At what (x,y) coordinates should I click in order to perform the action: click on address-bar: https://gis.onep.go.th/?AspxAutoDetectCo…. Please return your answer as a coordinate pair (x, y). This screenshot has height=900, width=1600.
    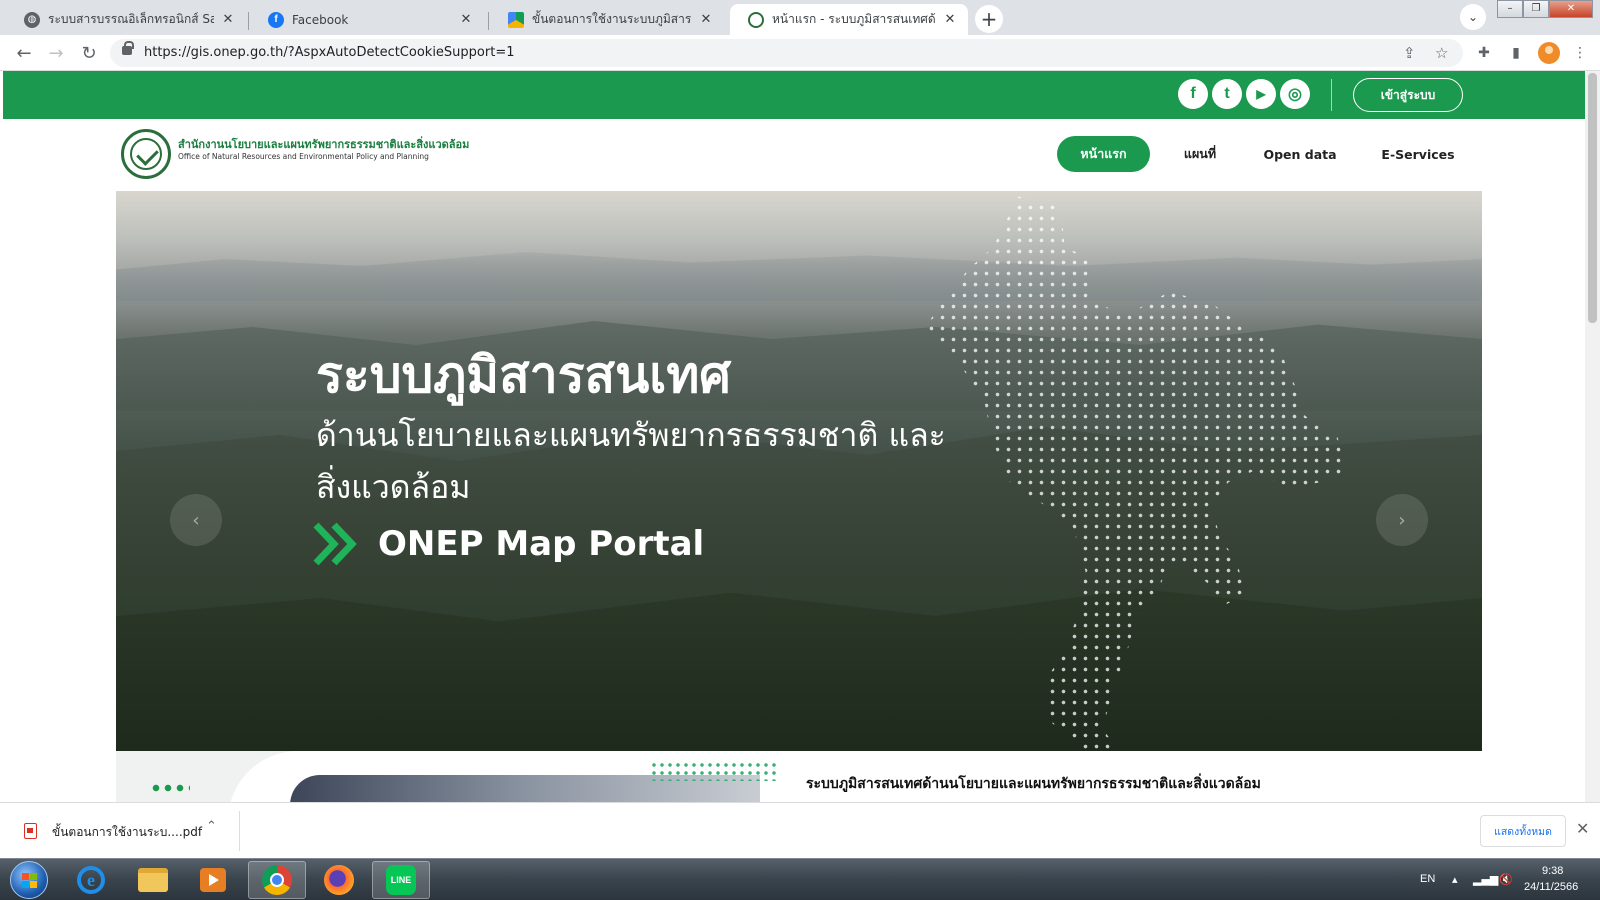
    Looking at the image, I should click on (786, 53).